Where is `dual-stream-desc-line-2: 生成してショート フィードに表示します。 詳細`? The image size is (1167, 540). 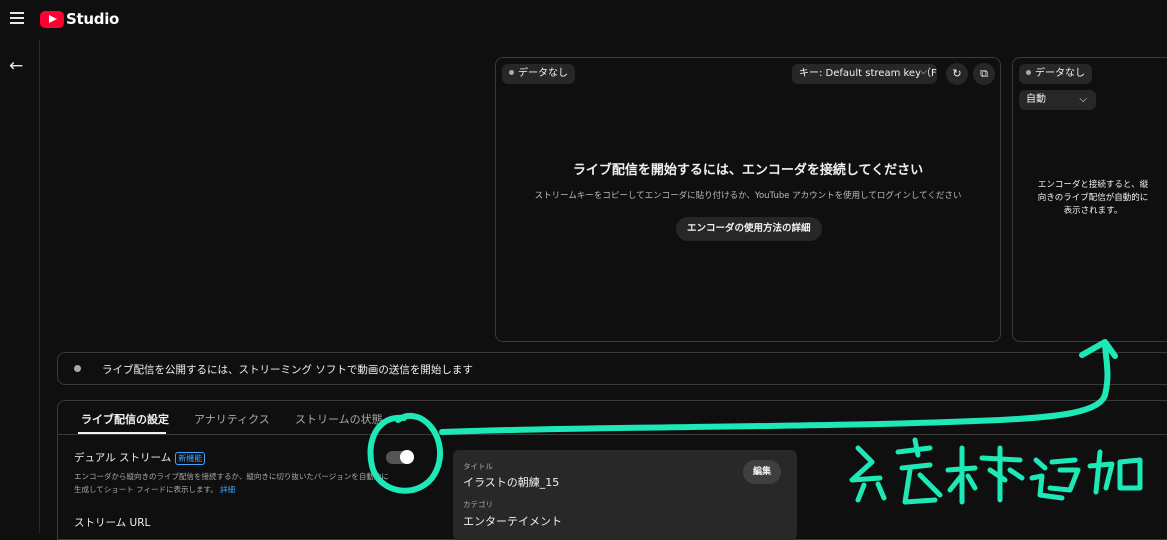 dual-stream-desc-line-2: 生成してショート フィードに表示します。 詳細 is located at coordinates (249, 489).